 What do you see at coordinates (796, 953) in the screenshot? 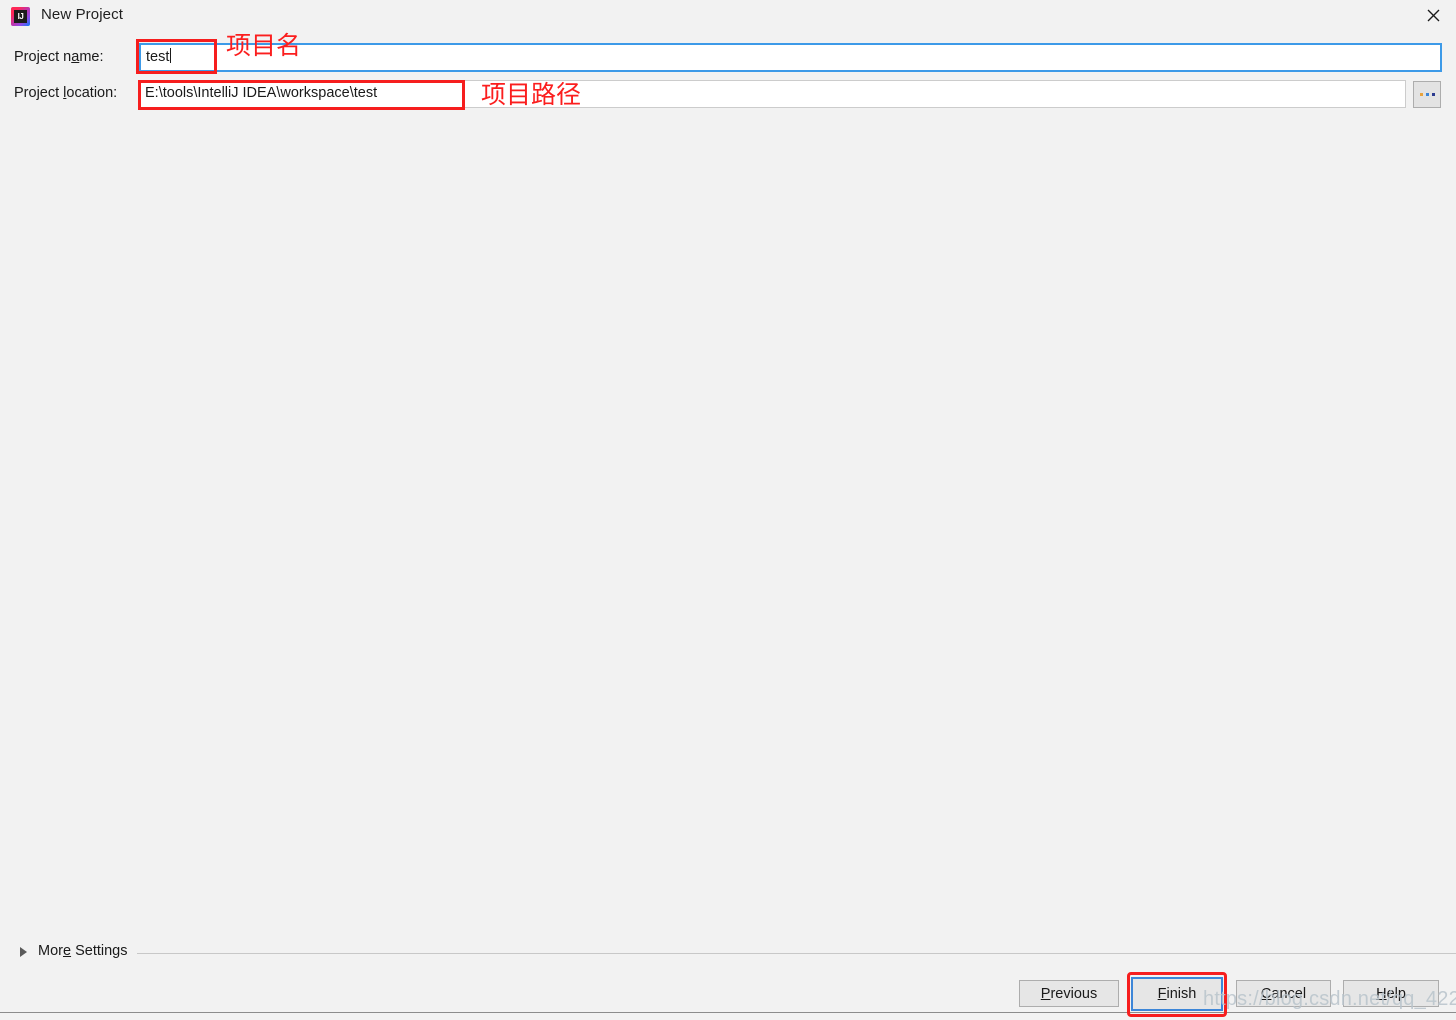
I see `more-settings-divider` at bounding box center [796, 953].